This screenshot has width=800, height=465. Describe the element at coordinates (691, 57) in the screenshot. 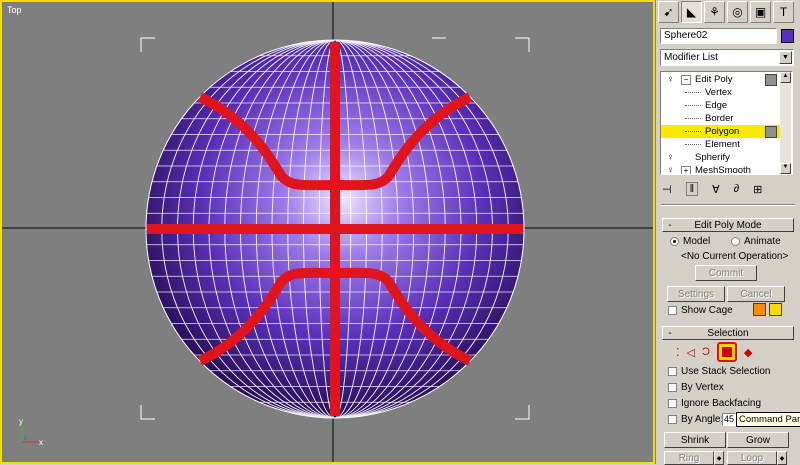

I see `modifier-list-label: Modifier List` at that location.